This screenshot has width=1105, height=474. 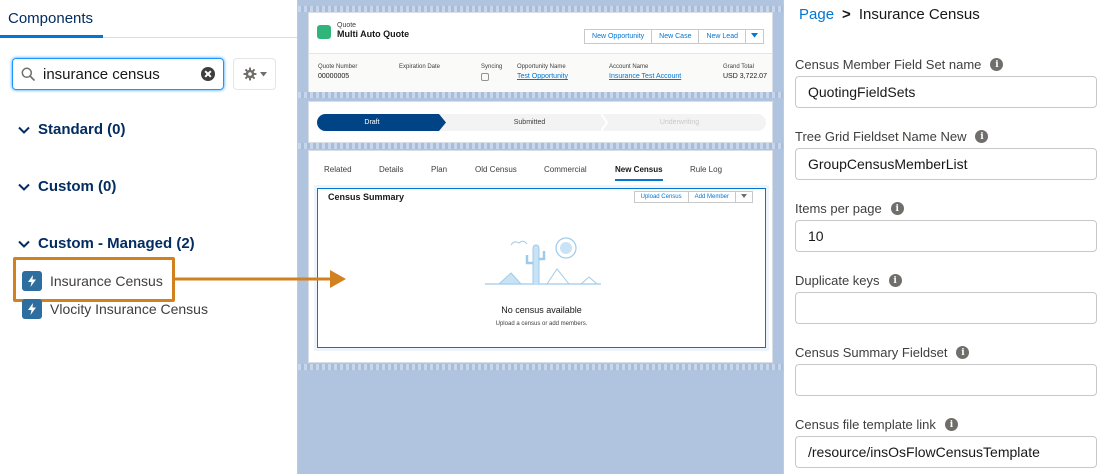 What do you see at coordinates (745, 72) in the screenshot?
I see `field-grand-total: Grand Total USD 3,722.07` at bounding box center [745, 72].